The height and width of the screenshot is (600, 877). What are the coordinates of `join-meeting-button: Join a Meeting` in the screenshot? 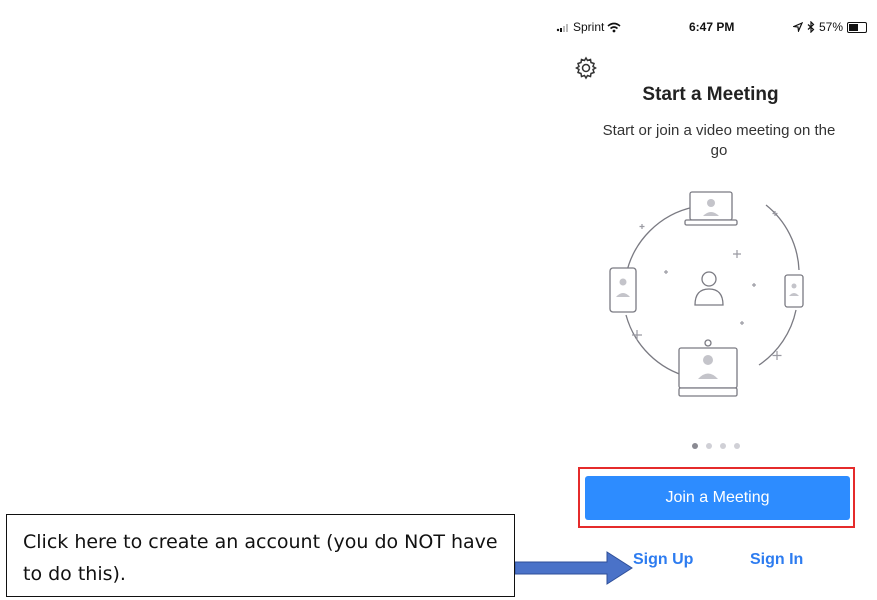 It's located at (717, 498).